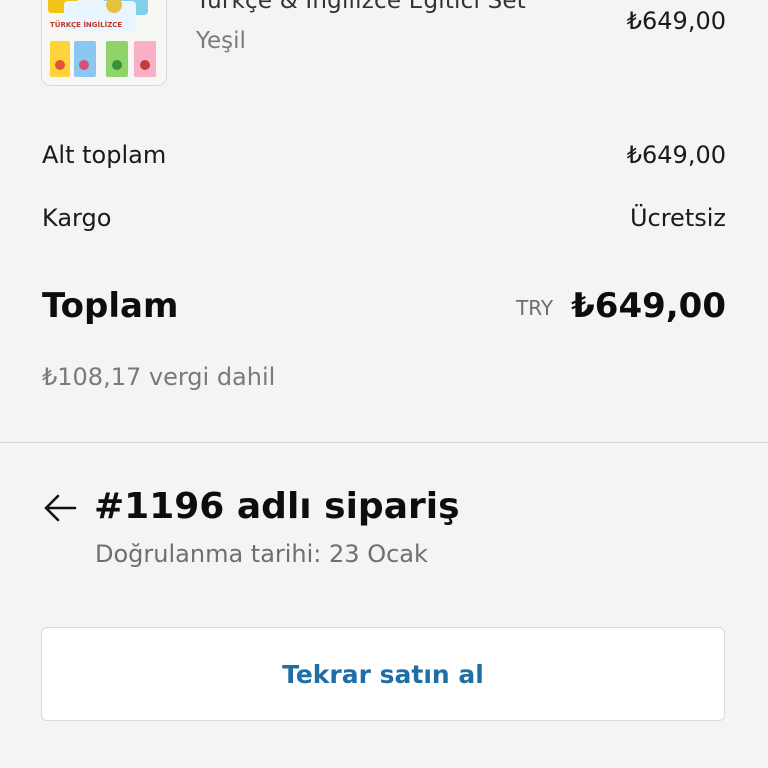 This screenshot has height=768, width=768. I want to click on total-value: ₺649,00, so click(648, 306).